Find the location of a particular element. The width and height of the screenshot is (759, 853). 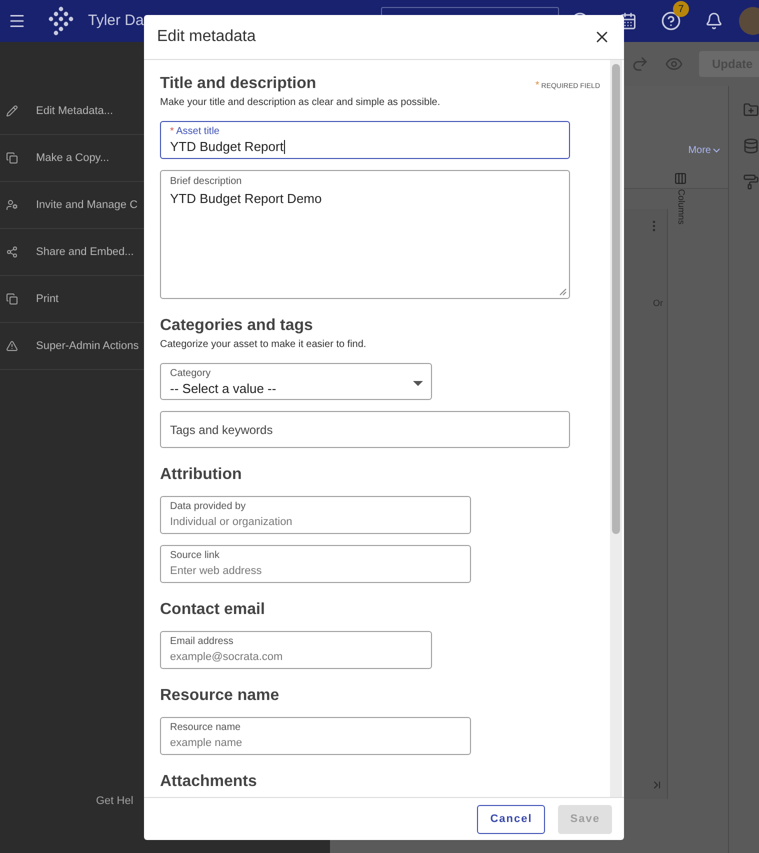

section-heading: Resource name is located at coordinates (220, 696).